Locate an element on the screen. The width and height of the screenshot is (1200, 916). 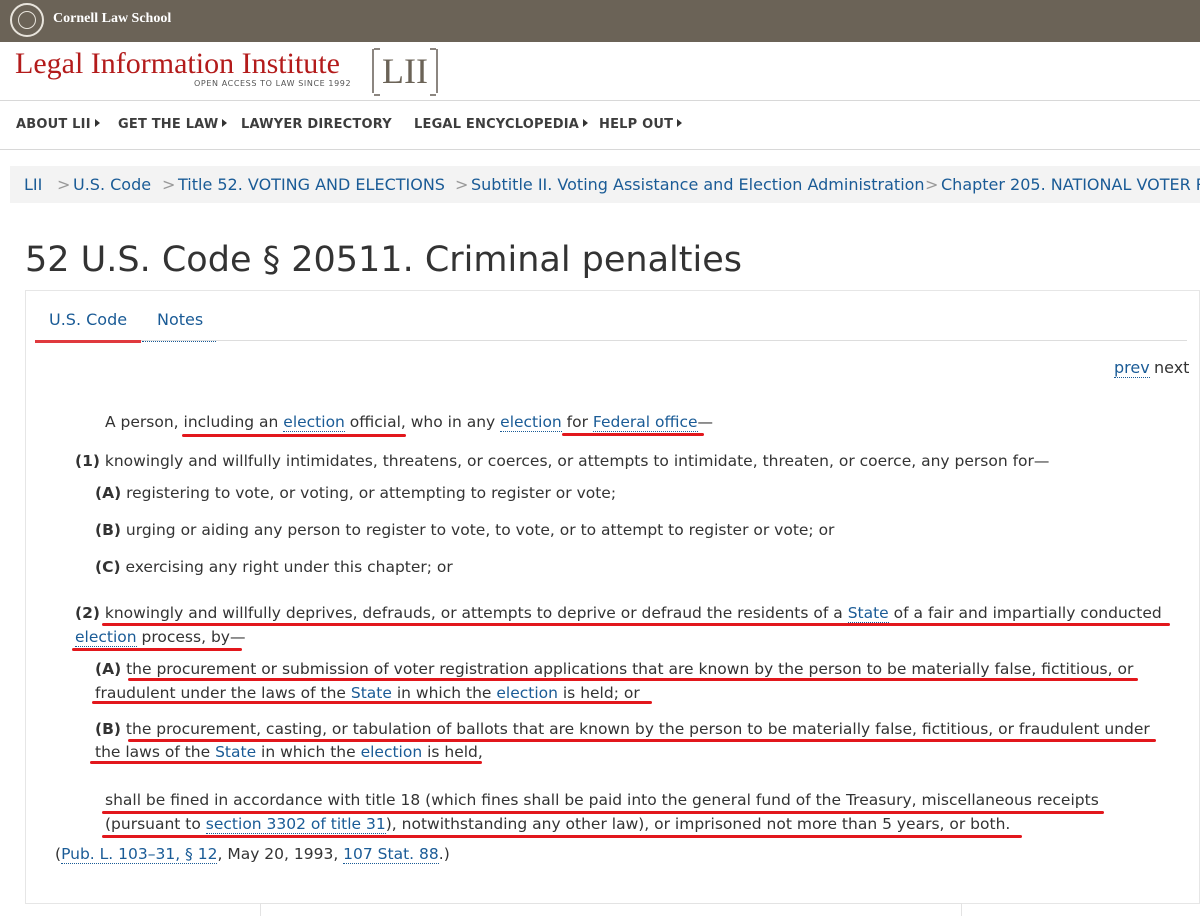
nav-lawyer-directory: LAWYER DIRECTORY is located at coordinates (316, 124).